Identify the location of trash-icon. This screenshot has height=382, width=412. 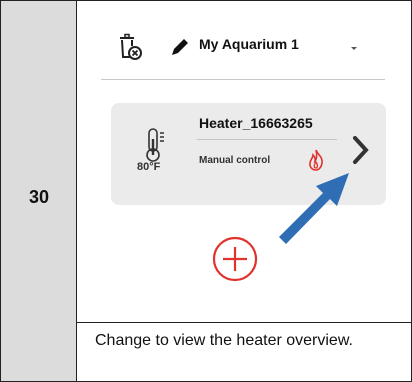
(130, 47).